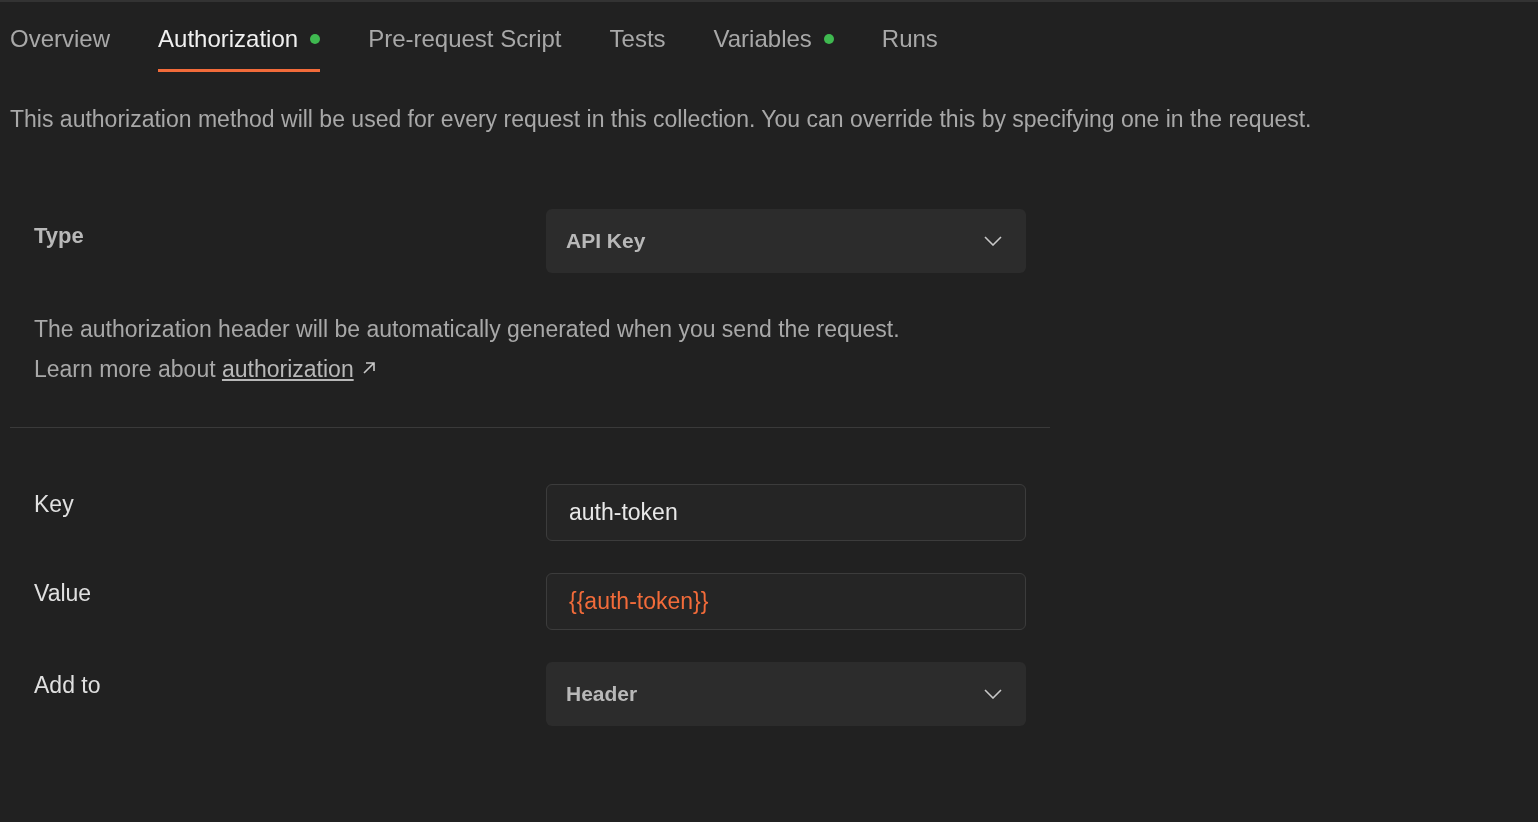  I want to click on type-dropdown: API Key, so click(786, 240).